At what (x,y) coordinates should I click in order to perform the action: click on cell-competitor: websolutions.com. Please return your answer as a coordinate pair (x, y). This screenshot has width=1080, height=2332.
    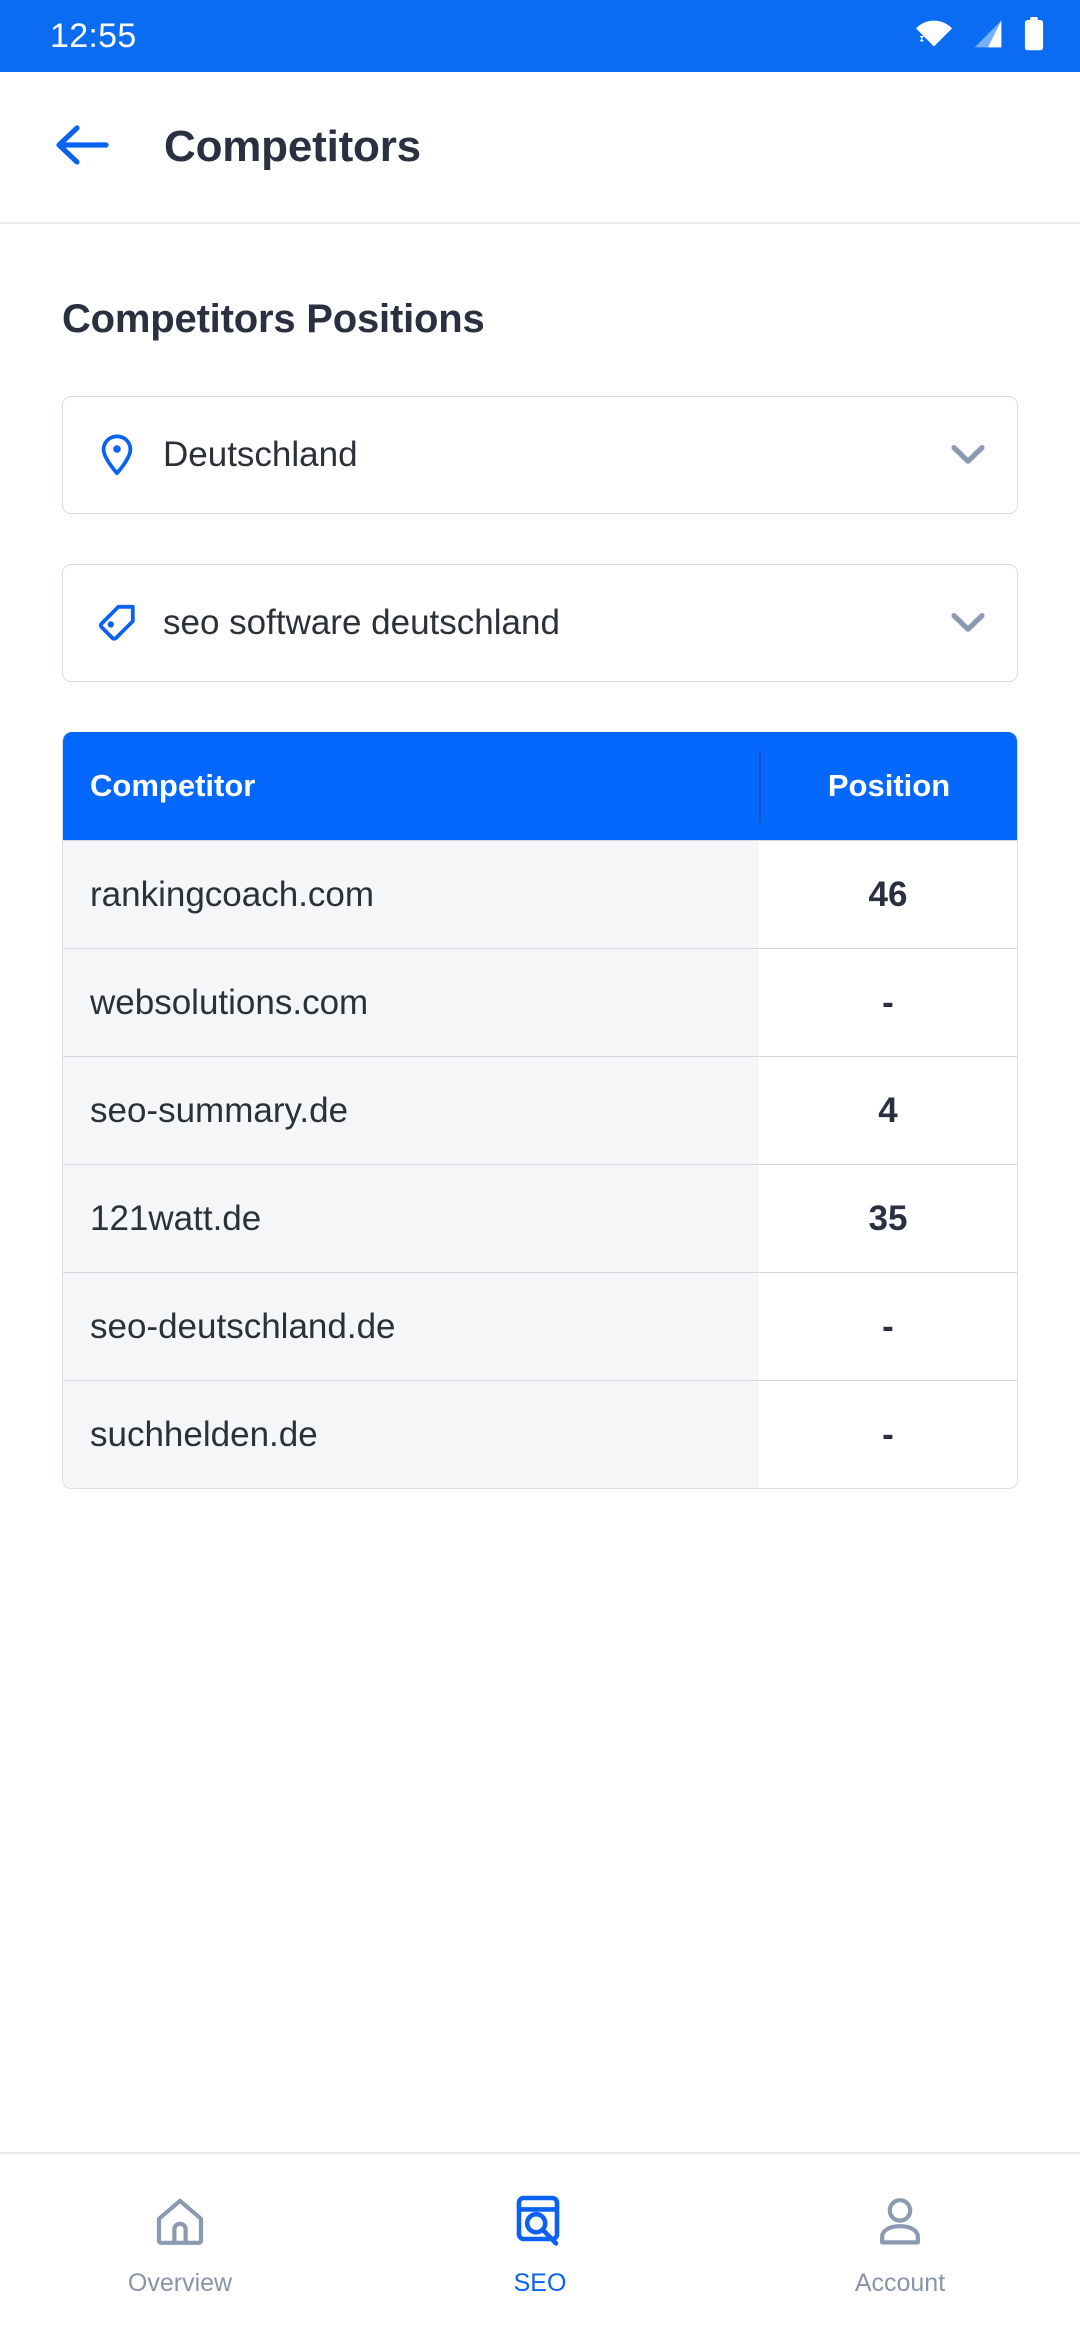
    Looking at the image, I should click on (411, 1002).